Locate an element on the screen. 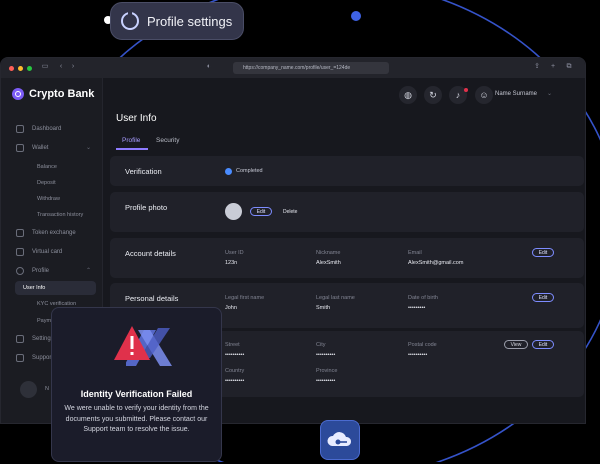 This screenshot has width=600, height=464. sidebar-item-profile: Profile is located at coordinates (32, 271).